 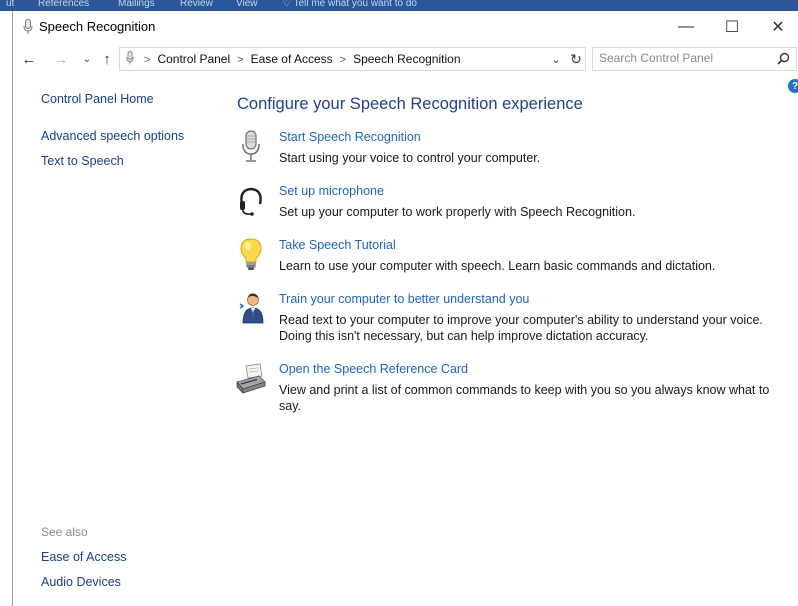 What do you see at coordinates (251, 308) in the screenshot?
I see `user-icon` at bounding box center [251, 308].